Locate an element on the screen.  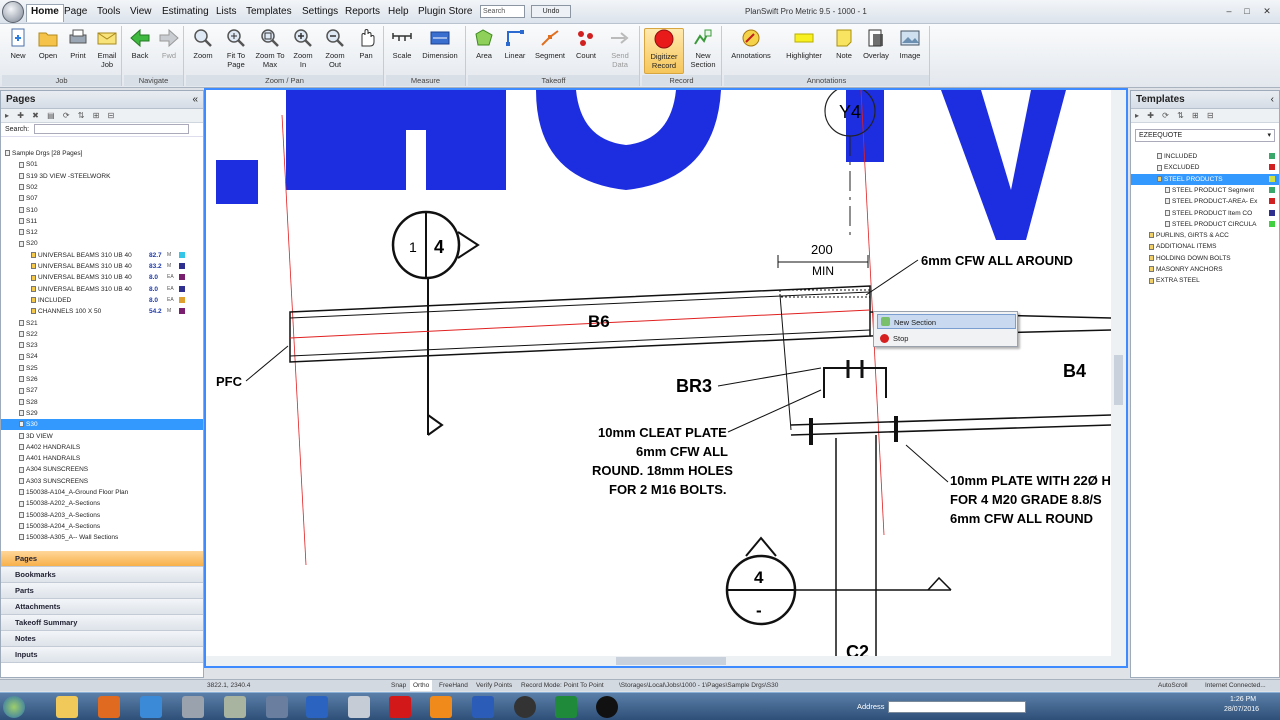
template-item: PURLINS, GIRTS & ACC is located at coordinates (1205, 235).